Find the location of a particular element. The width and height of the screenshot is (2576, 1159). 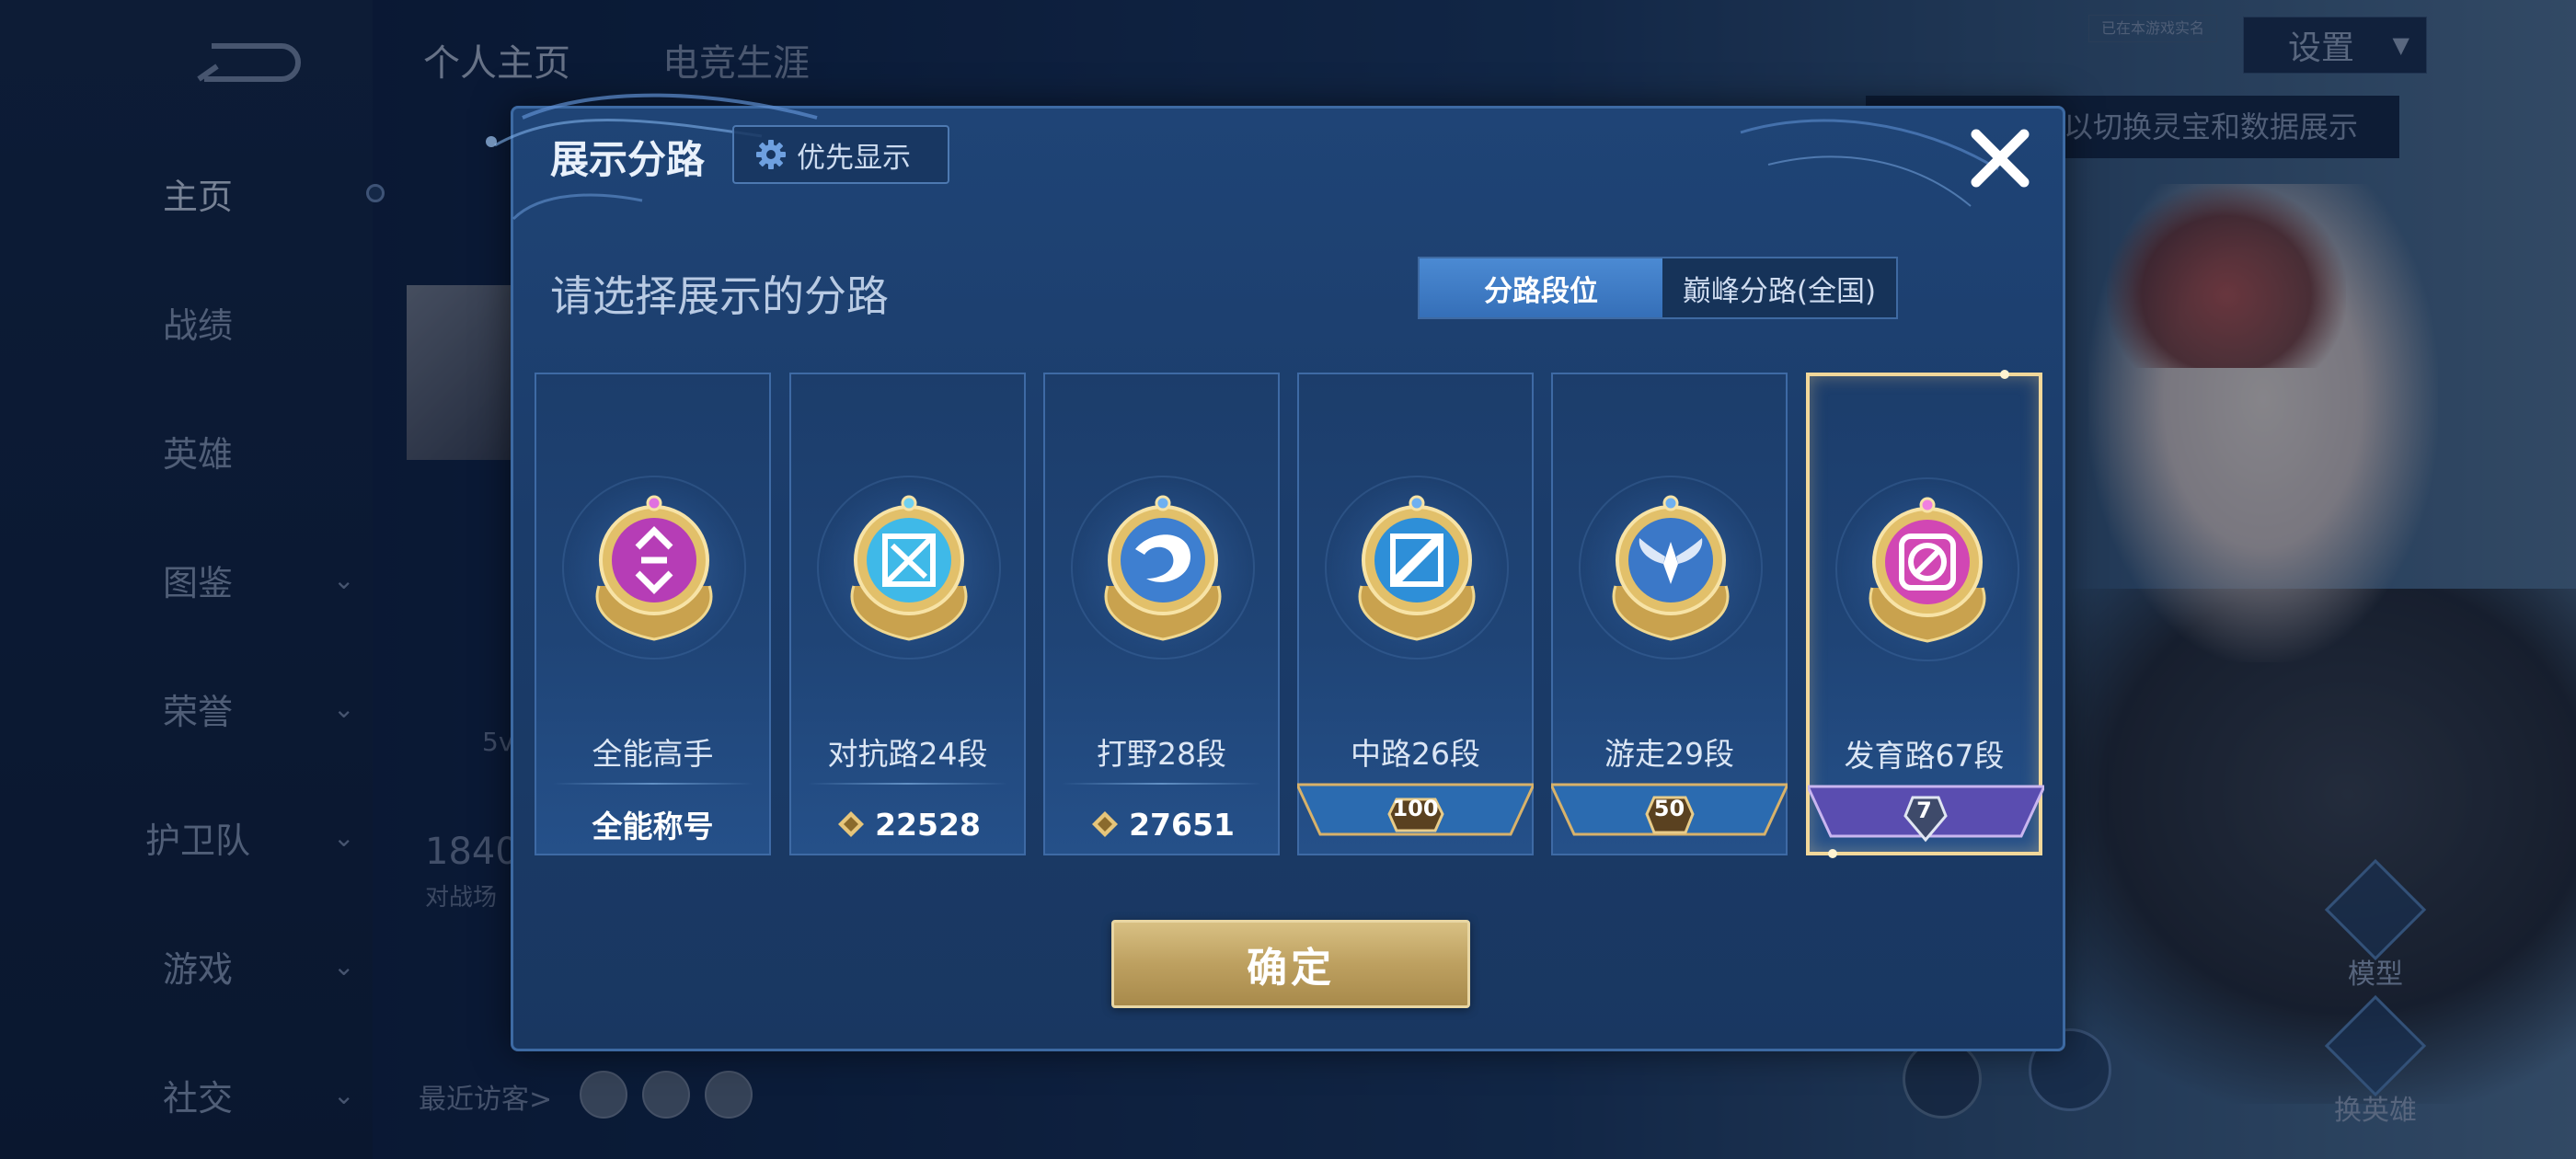

lane-card-mid: 中路26段 100 is located at coordinates (1415, 614).